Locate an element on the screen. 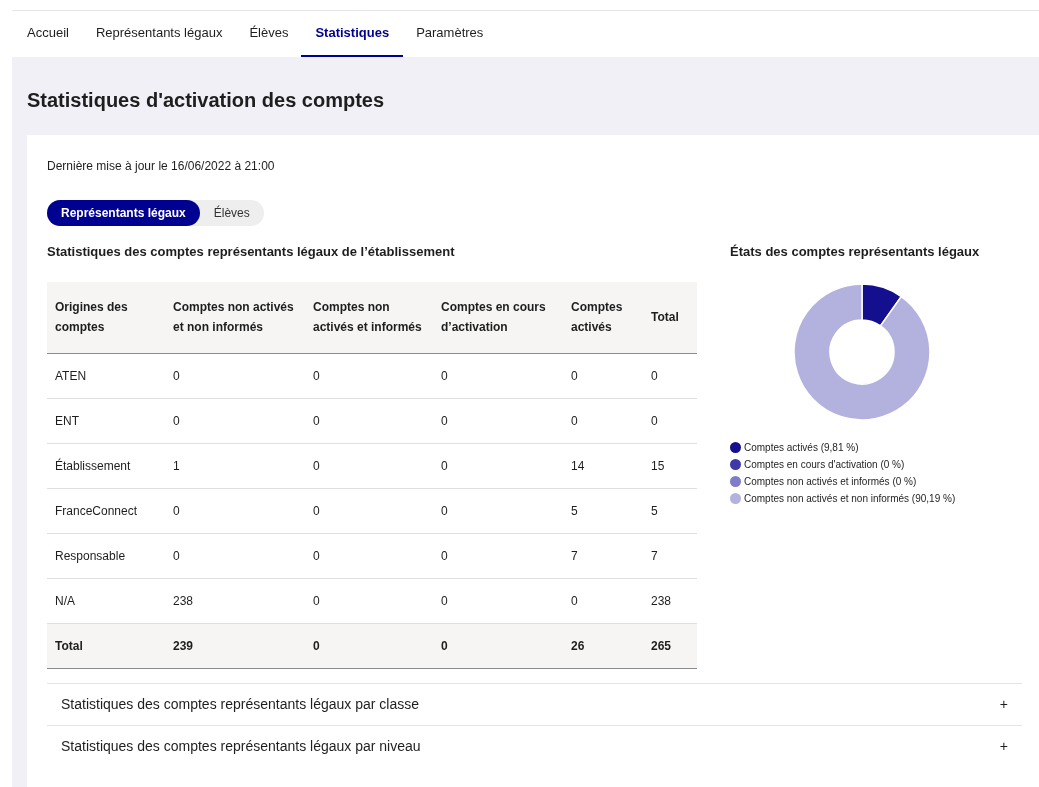 This screenshot has height=787, width=1039. table-cell-text: 15 is located at coordinates (658, 466).